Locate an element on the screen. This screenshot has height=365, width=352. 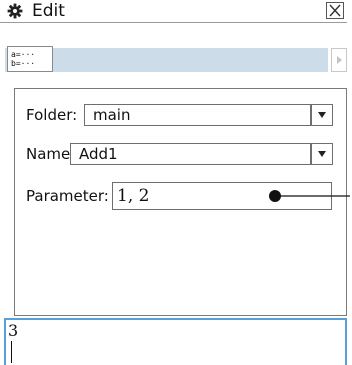
name-dropdown-button is located at coordinates (322, 154).